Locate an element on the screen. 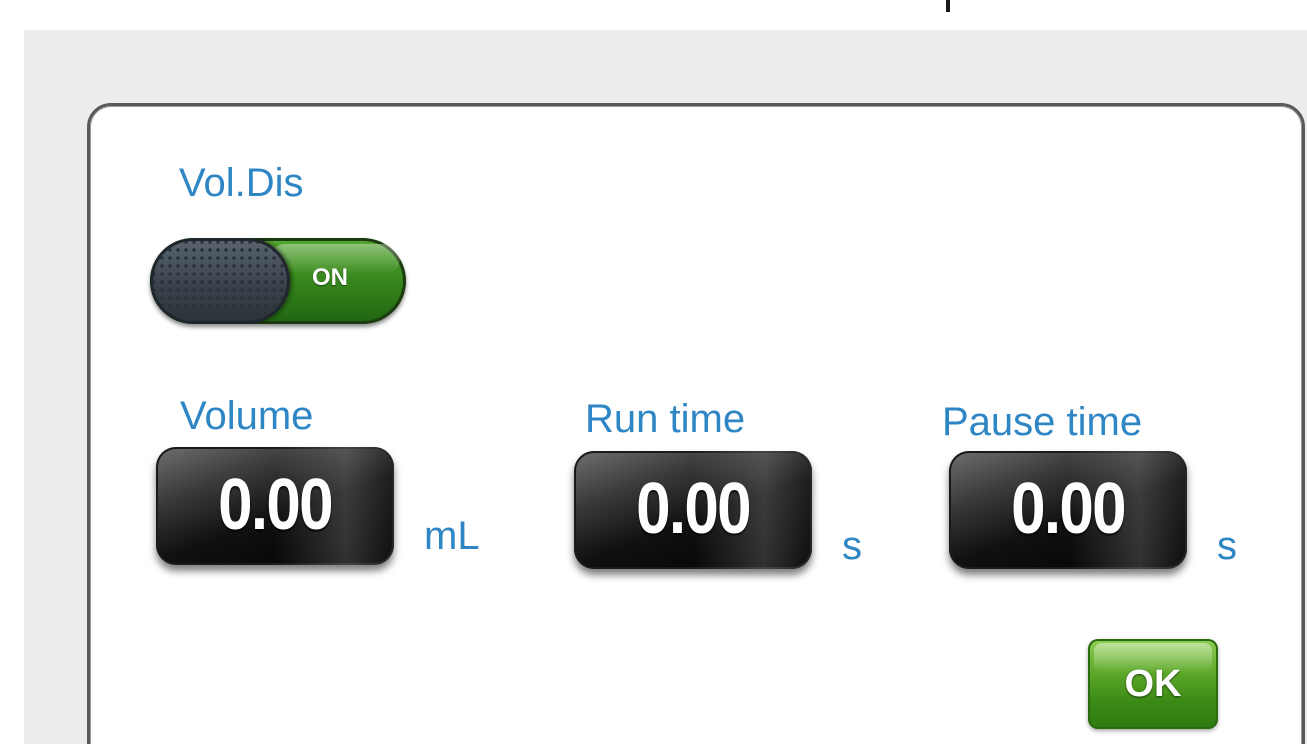 This screenshot has height=744, width=1307. volume-unit: mL is located at coordinates (452, 536).